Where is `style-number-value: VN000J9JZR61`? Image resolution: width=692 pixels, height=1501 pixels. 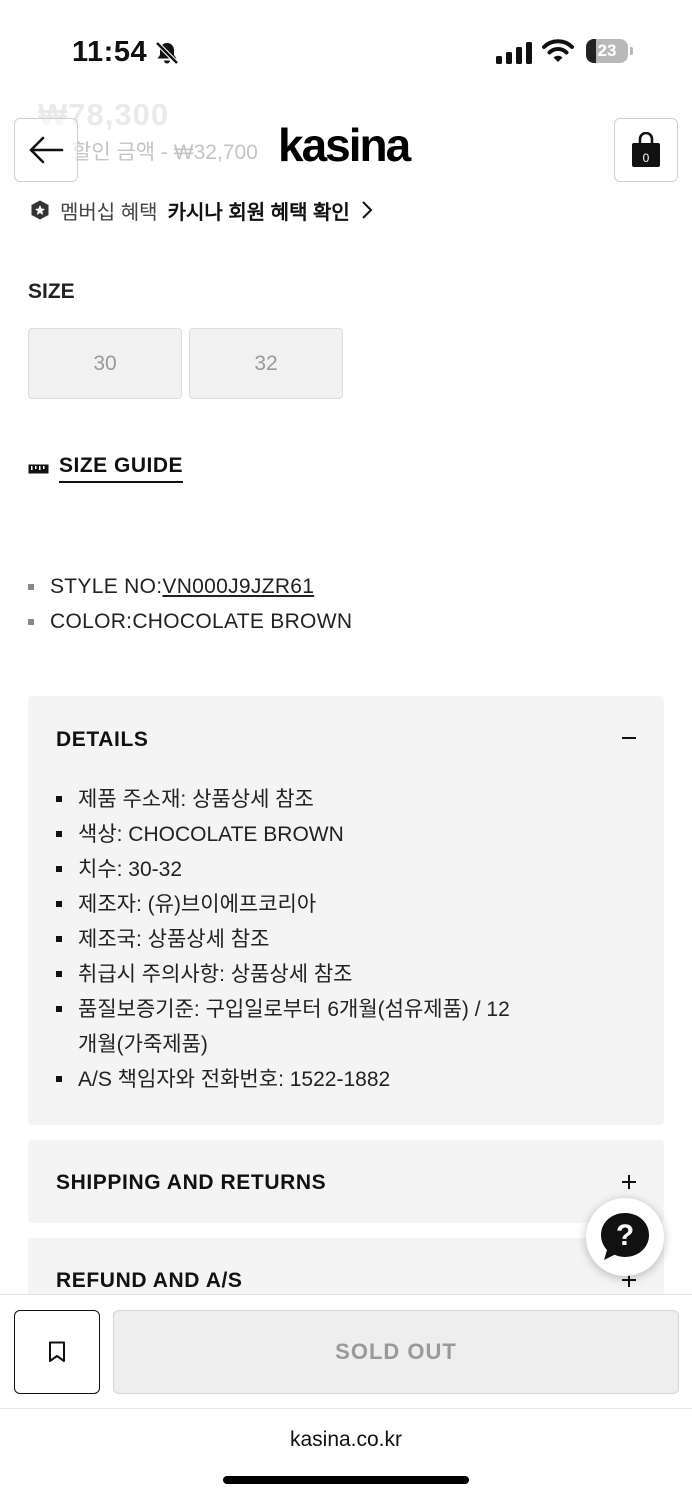
style-number-value: VN000J9JZR61 is located at coordinates (238, 587).